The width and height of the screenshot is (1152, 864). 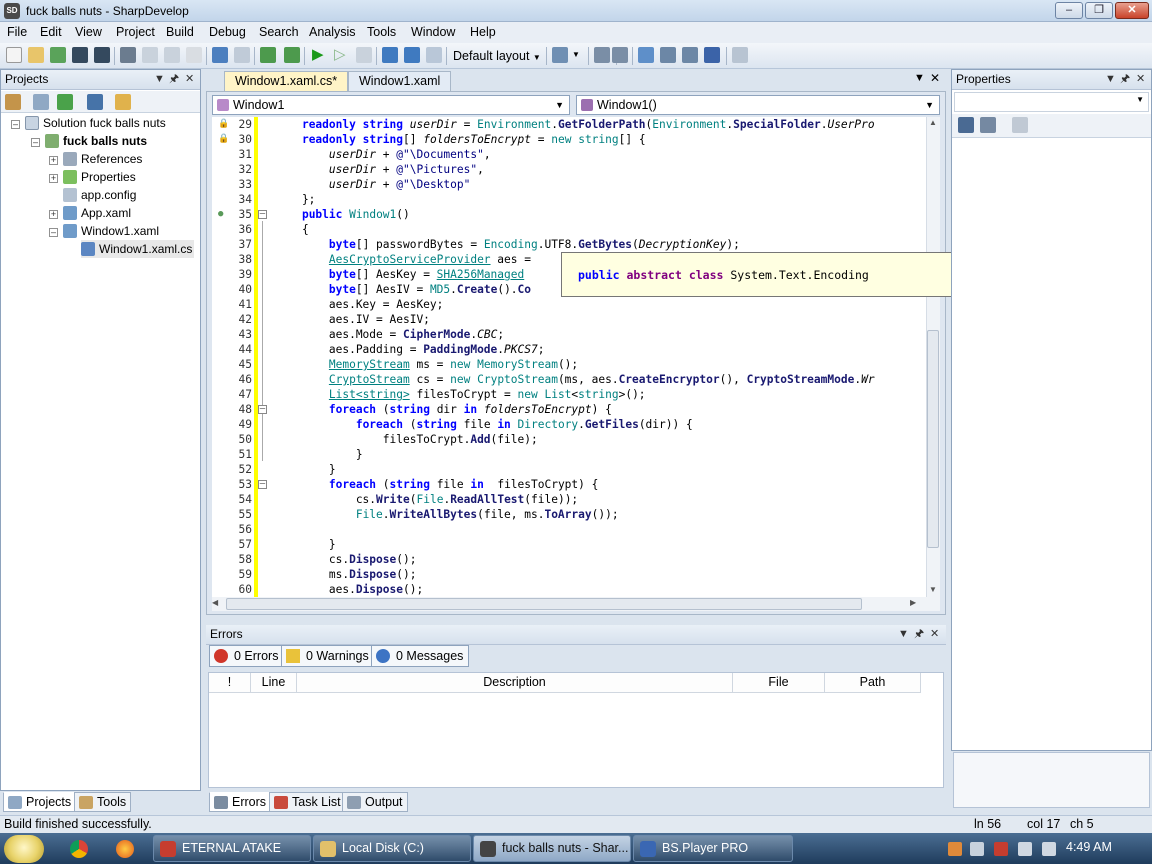 What do you see at coordinates (1051, 102) in the screenshot?
I see `object-selector: ▼` at bounding box center [1051, 102].